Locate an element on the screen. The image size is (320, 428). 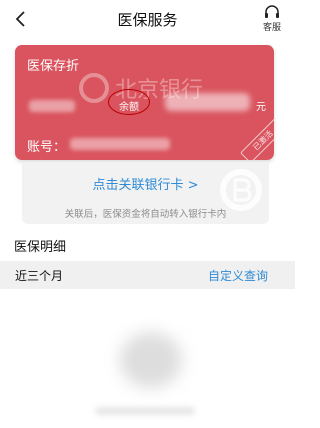
header: 医保服务 客服 is located at coordinates (147, 20).